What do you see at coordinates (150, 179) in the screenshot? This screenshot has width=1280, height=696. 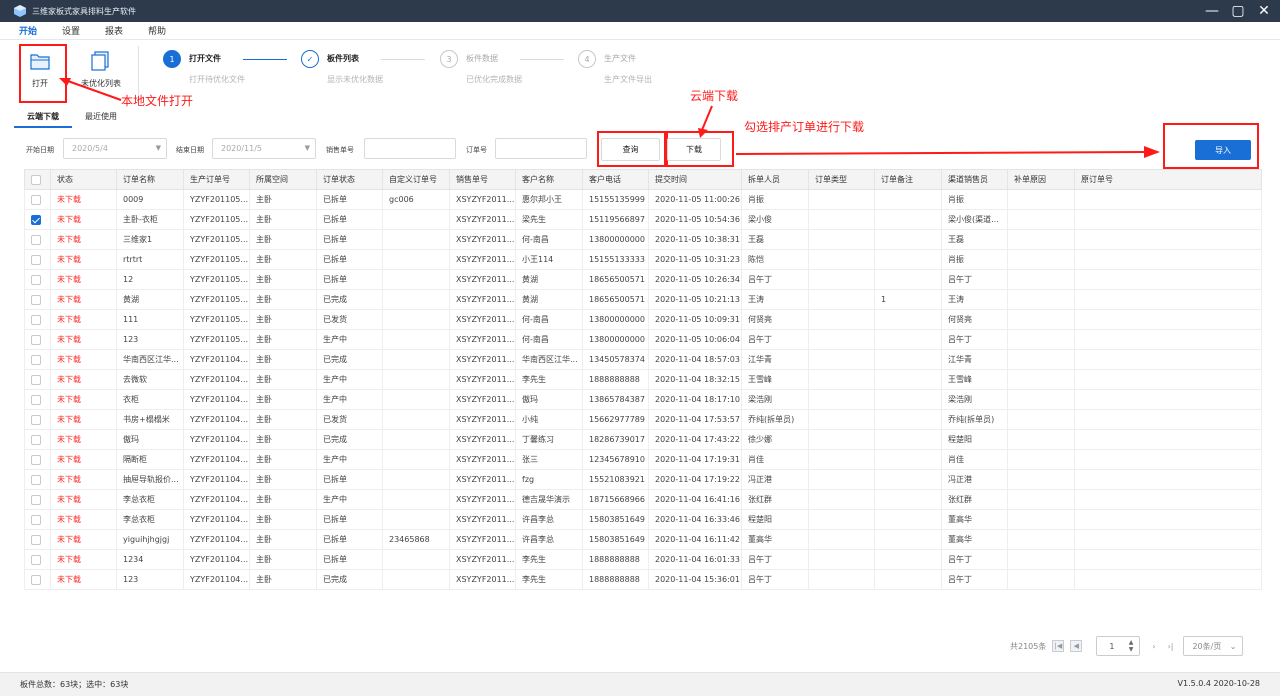 I see `col-header: 订单名称` at bounding box center [150, 179].